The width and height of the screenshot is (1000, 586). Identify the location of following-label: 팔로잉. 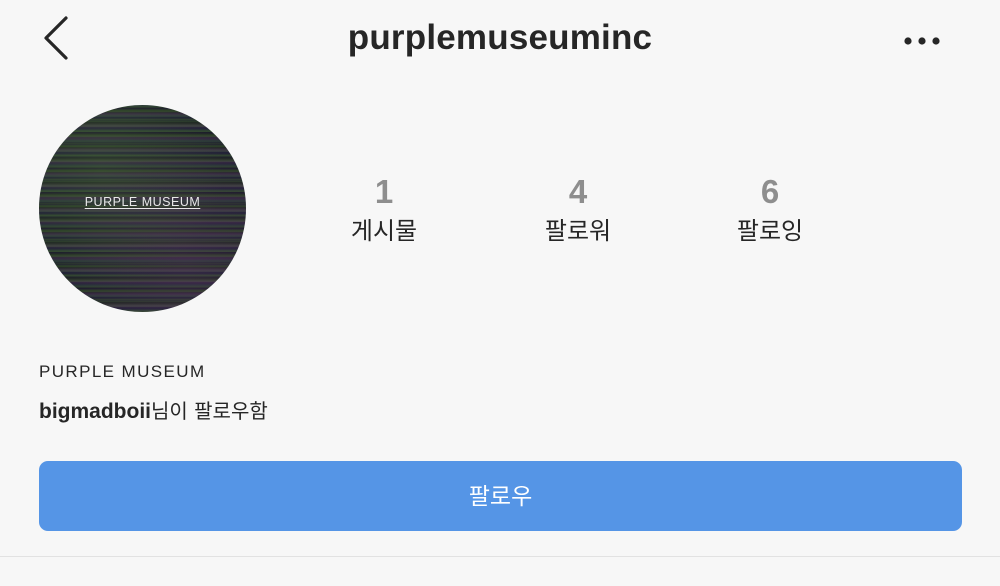
(770, 231).